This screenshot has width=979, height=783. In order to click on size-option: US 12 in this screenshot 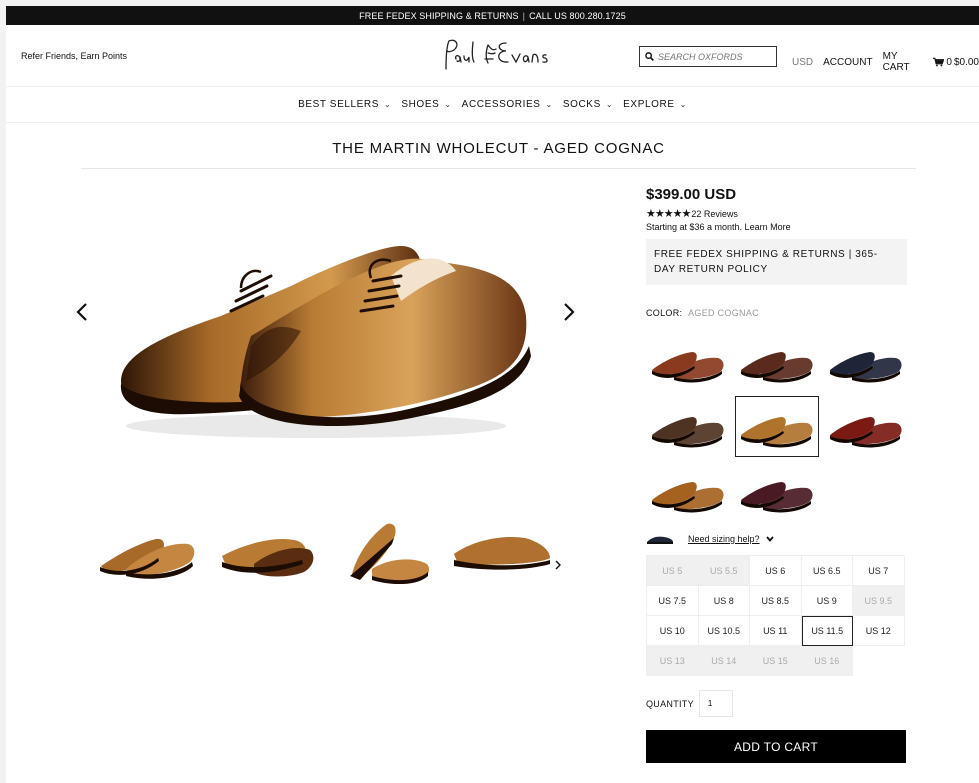, I will do `click(879, 631)`.